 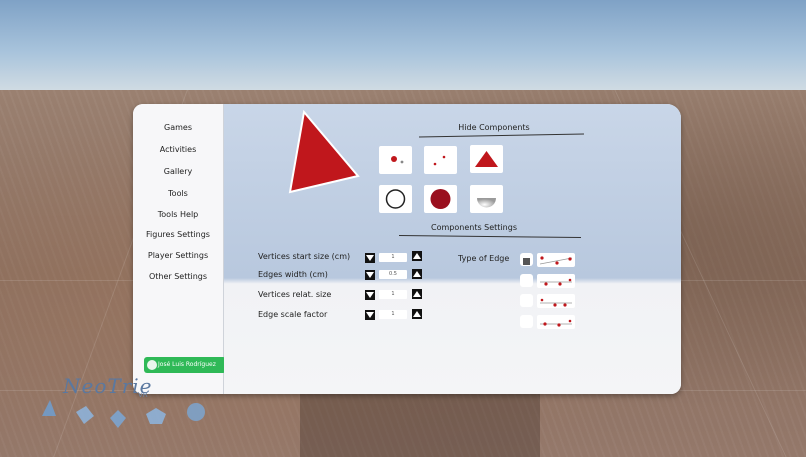 I want to click on sidebar-item-activities: Activities, so click(x=178, y=149).